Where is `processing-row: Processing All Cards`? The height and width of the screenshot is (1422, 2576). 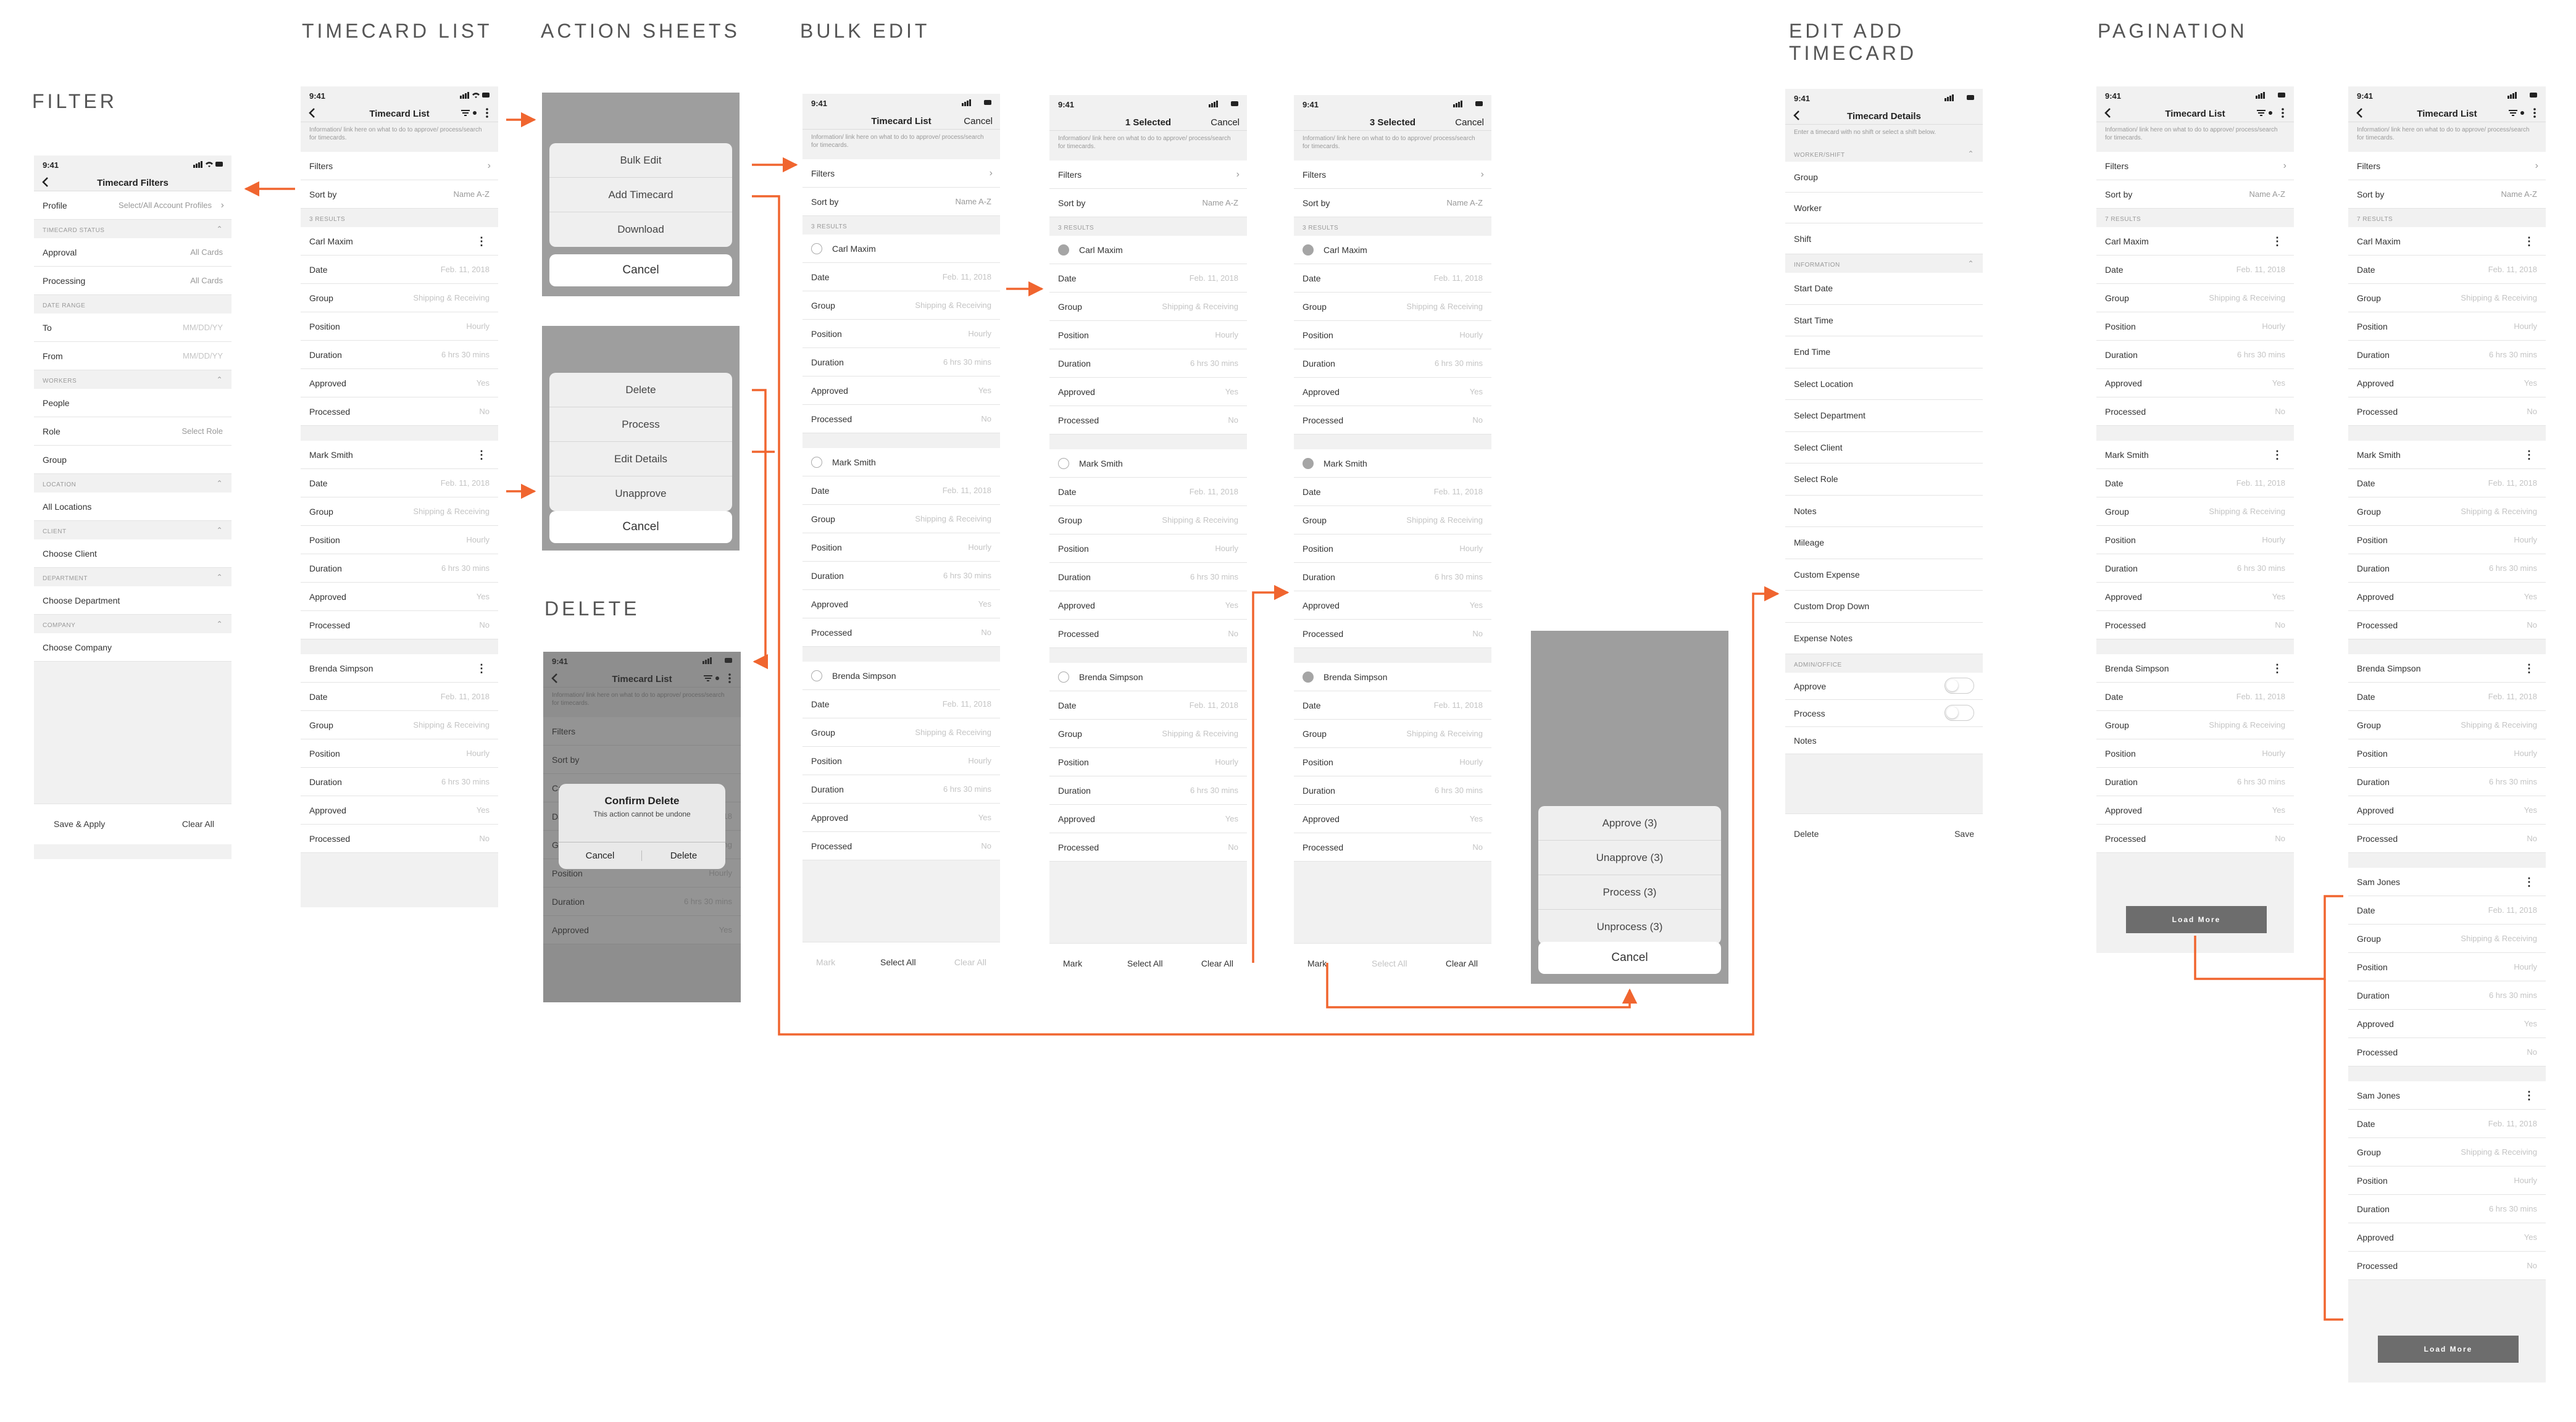 processing-row: Processing All Cards is located at coordinates (132, 281).